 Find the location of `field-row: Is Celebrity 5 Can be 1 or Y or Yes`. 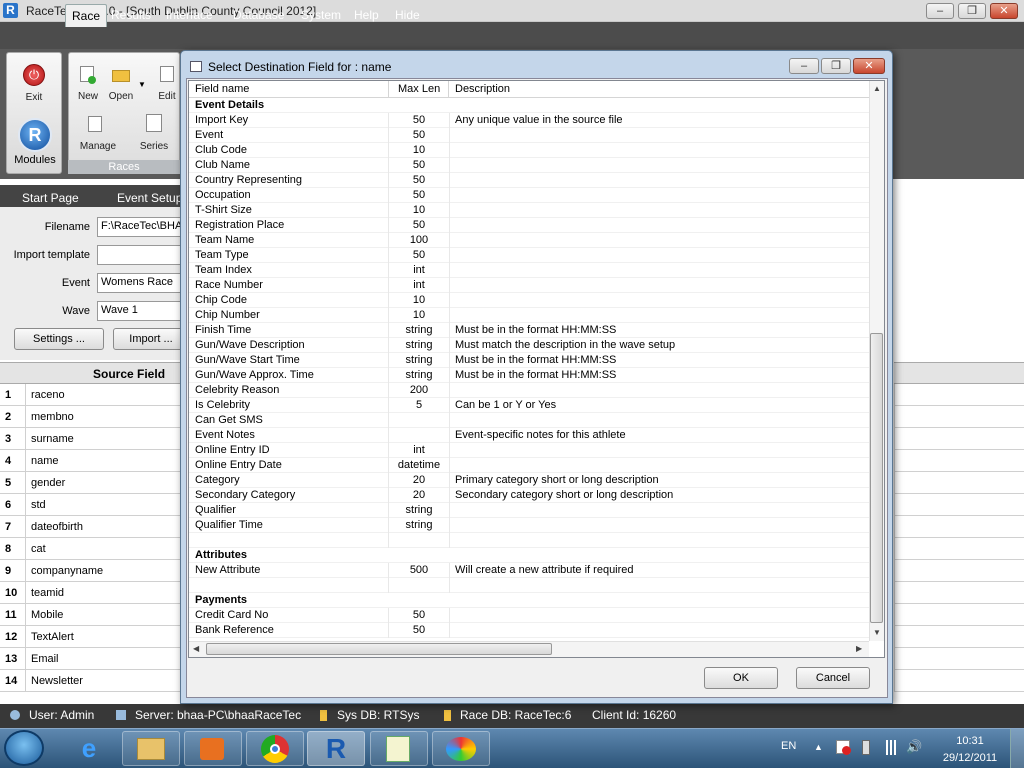

field-row: Is Celebrity 5 Can be 1 or Y or Yes is located at coordinates (529, 405).